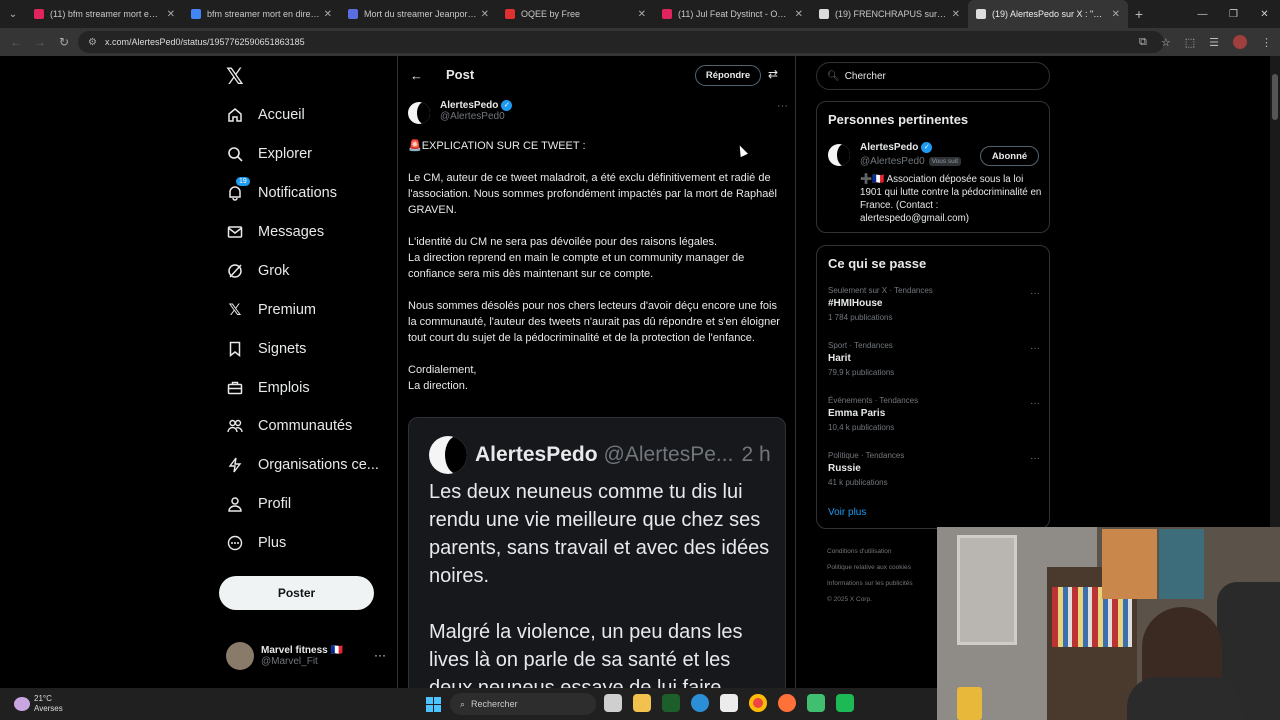 This screenshot has height=720, width=1280. Describe the element at coordinates (1139, 14) in the screenshot. I see `new-tab-button: +` at that location.